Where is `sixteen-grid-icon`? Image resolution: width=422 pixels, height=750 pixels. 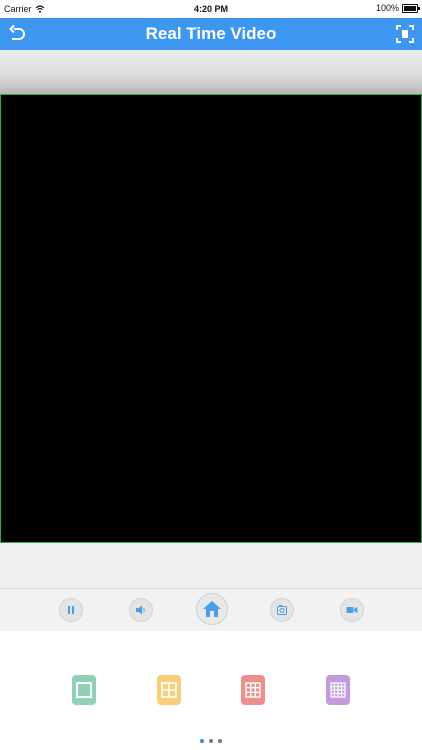
sixteen-grid-icon is located at coordinates (338, 690).